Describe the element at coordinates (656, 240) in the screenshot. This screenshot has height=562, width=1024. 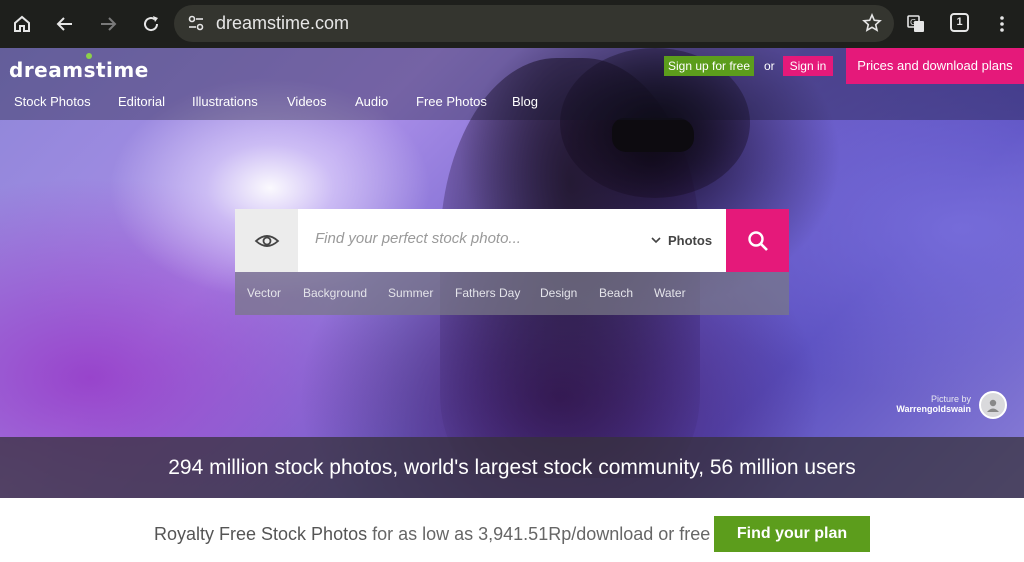
I see `chevron-down-icon` at that location.